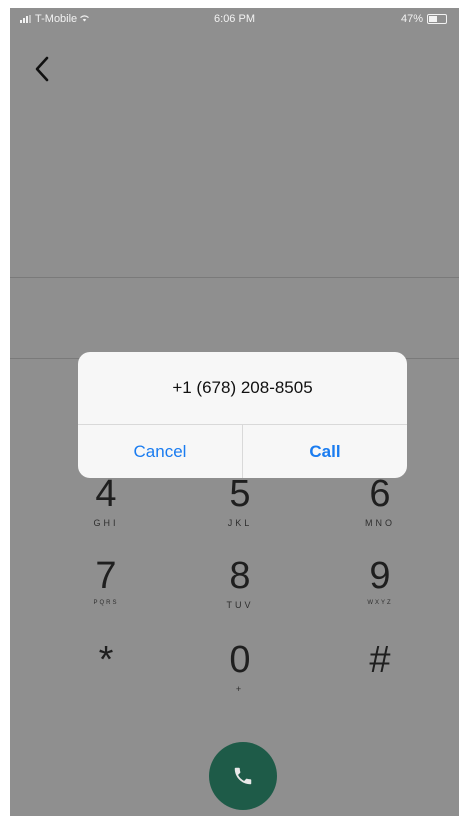 Image resolution: width=459 pixels, height=816 pixels. What do you see at coordinates (240, 494) in the screenshot?
I see `key-digit: 5` at bounding box center [240, 494].